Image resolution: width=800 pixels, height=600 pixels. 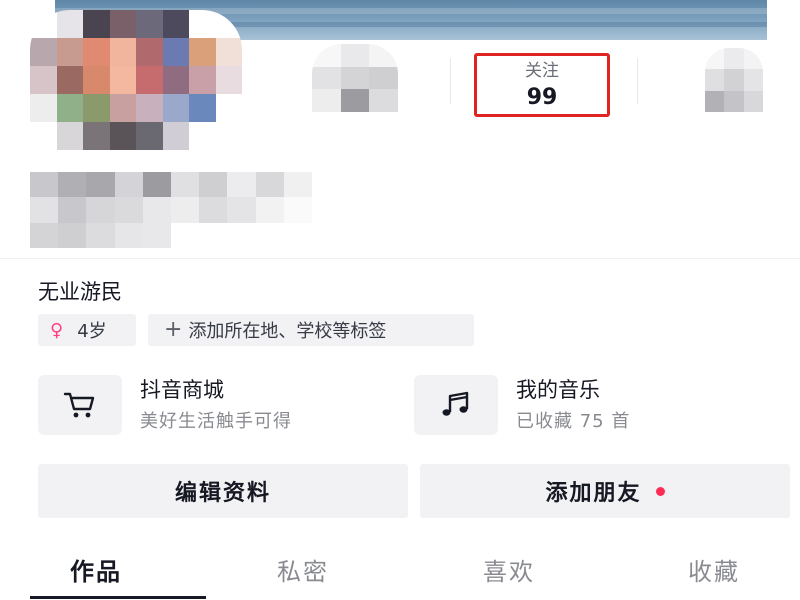 What do you see at coordinates (80, 292) in the screenshot?
I see `bio-text: 无业游民` at bounding box center [80, 292].